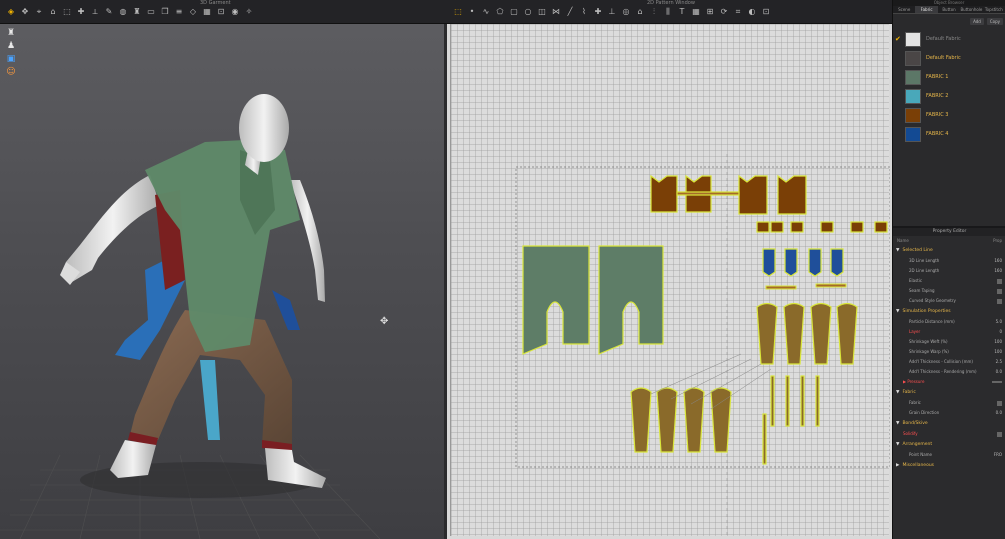 Image resolution: width=1005 pixels, height=539 pixels. Describe the element at coordinates (593, 300) in the screenshot. I see `green-pattern-group` at that location.